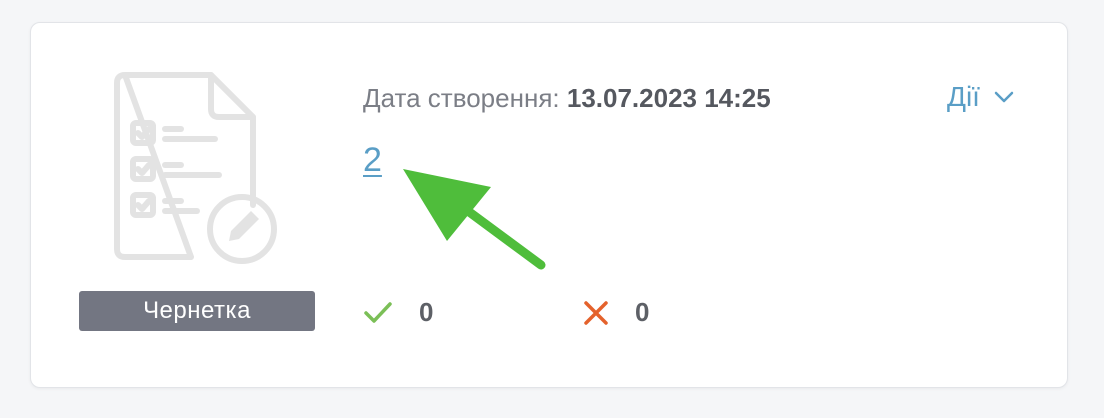 This screenshot has height=418, width=1104. What do you see at coordinates (426, 312) in the screenshot?
I see `approved-count: 0` at bounding box center [426, 312].